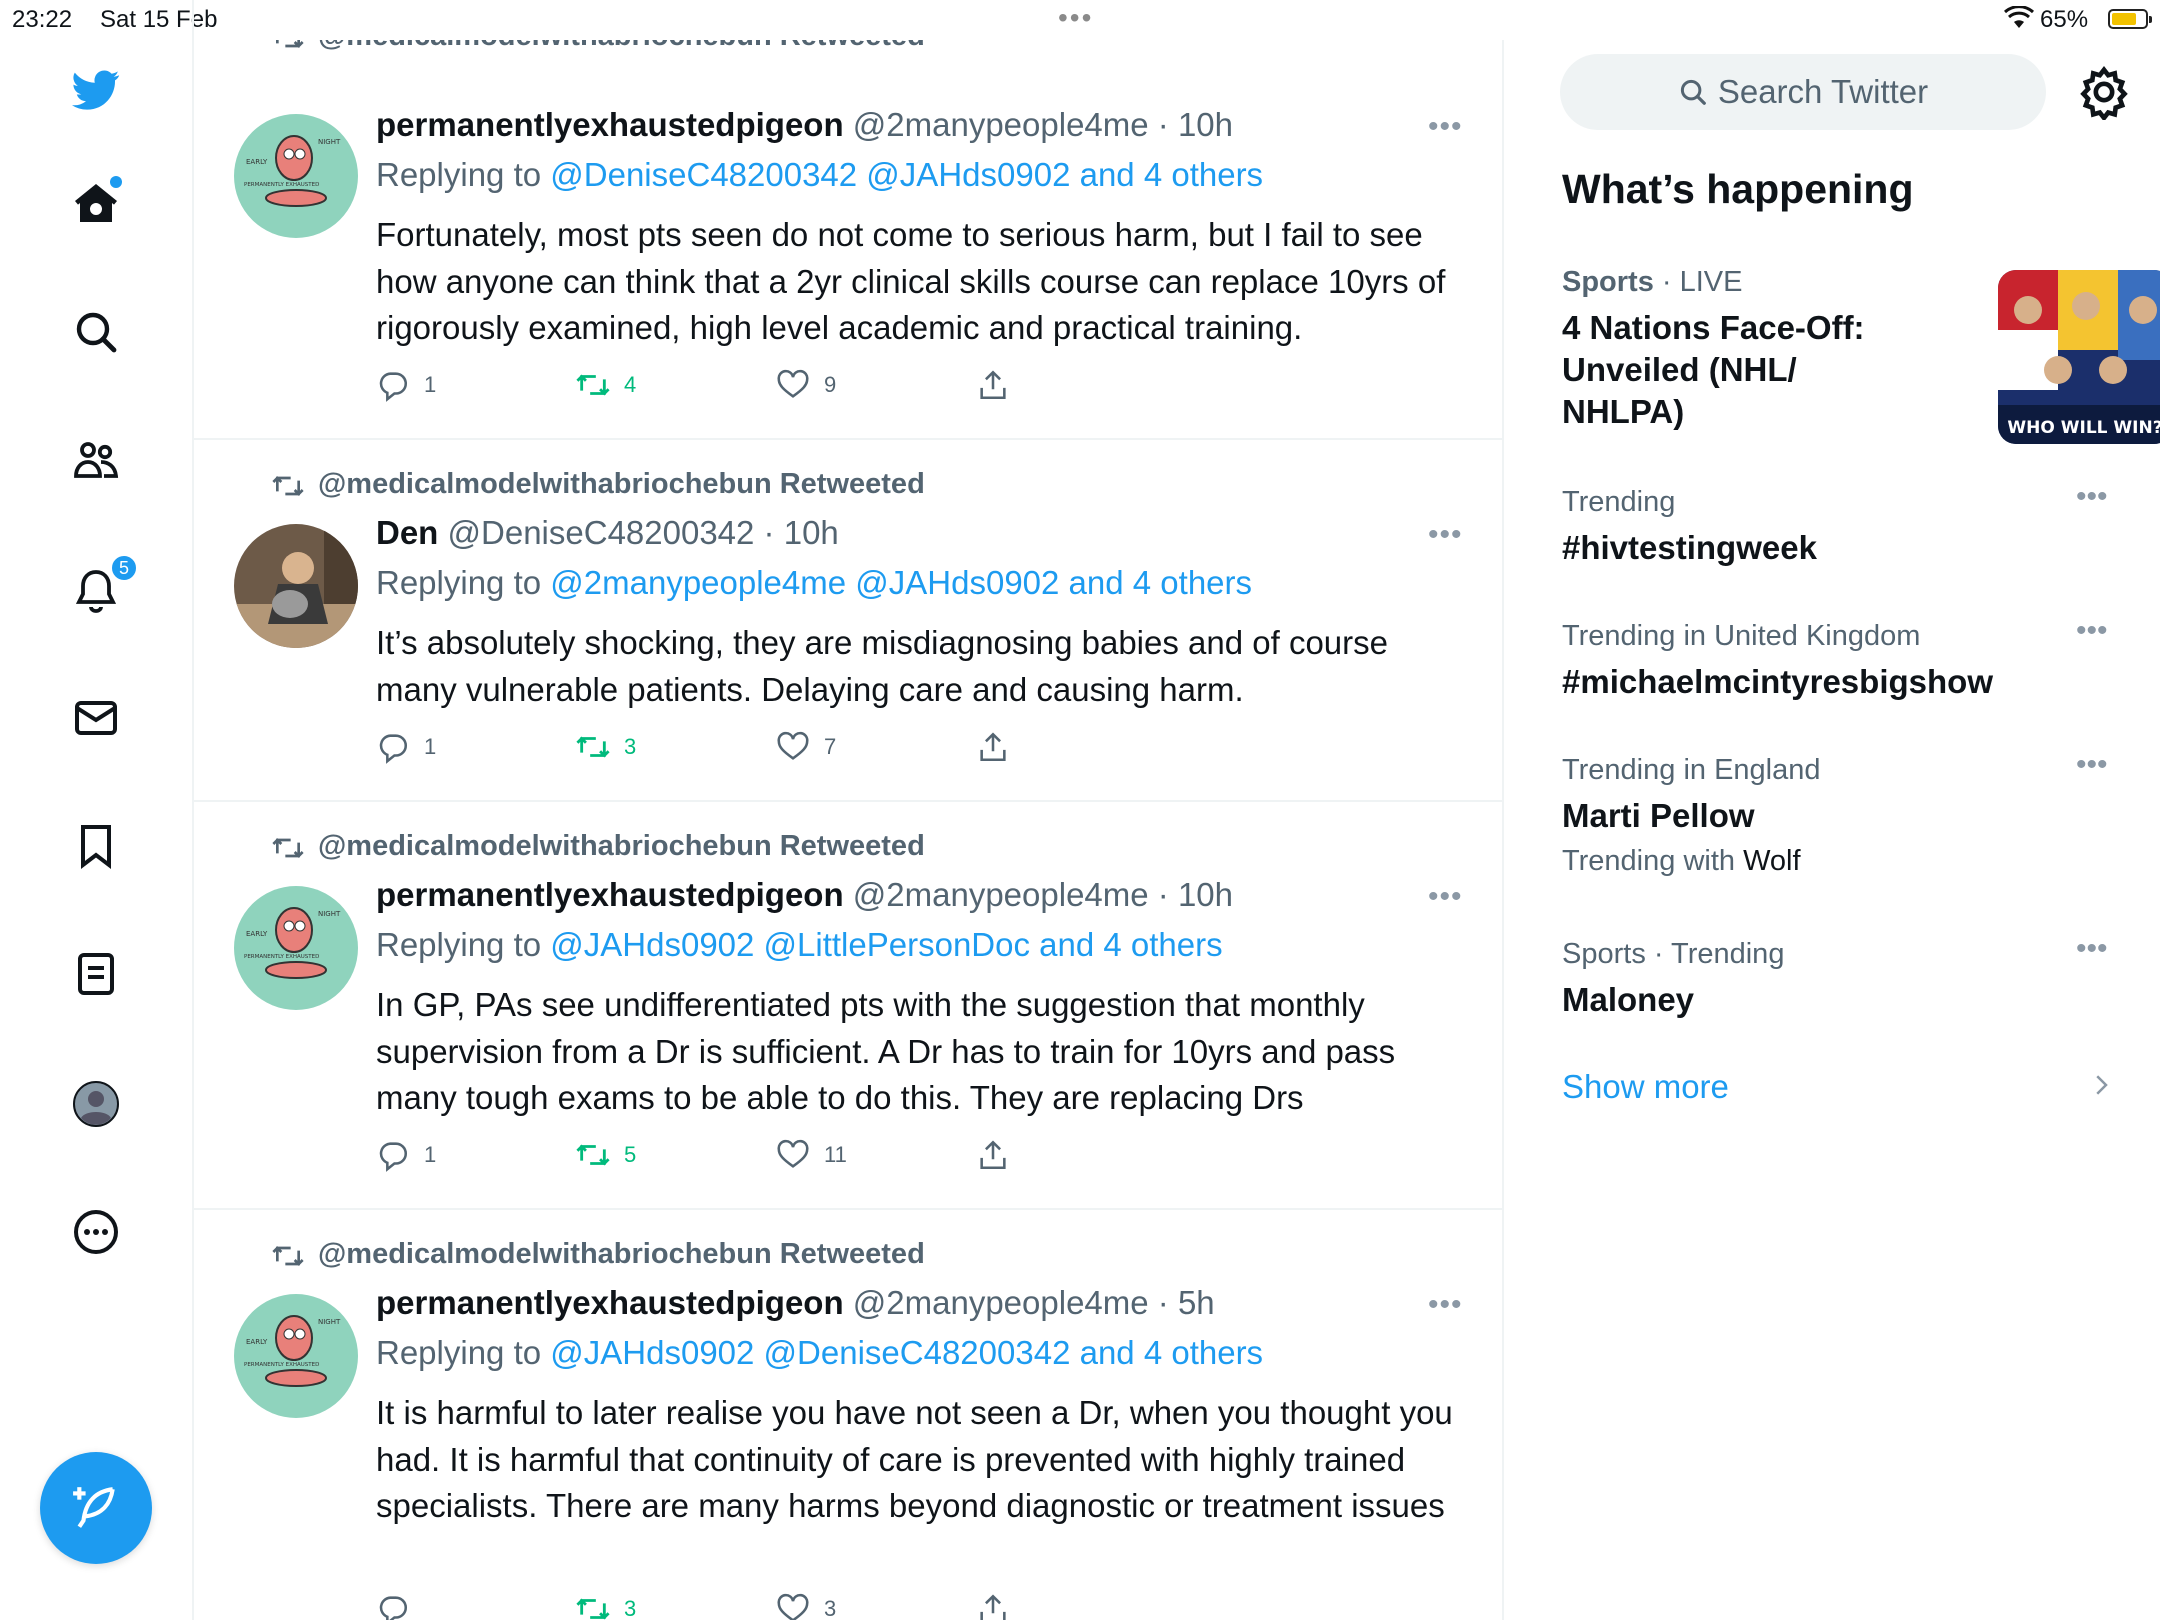  Describe the element at coordinates (1645, 1087) in the screenshot. I see `show-more-link: Show more` at that location.